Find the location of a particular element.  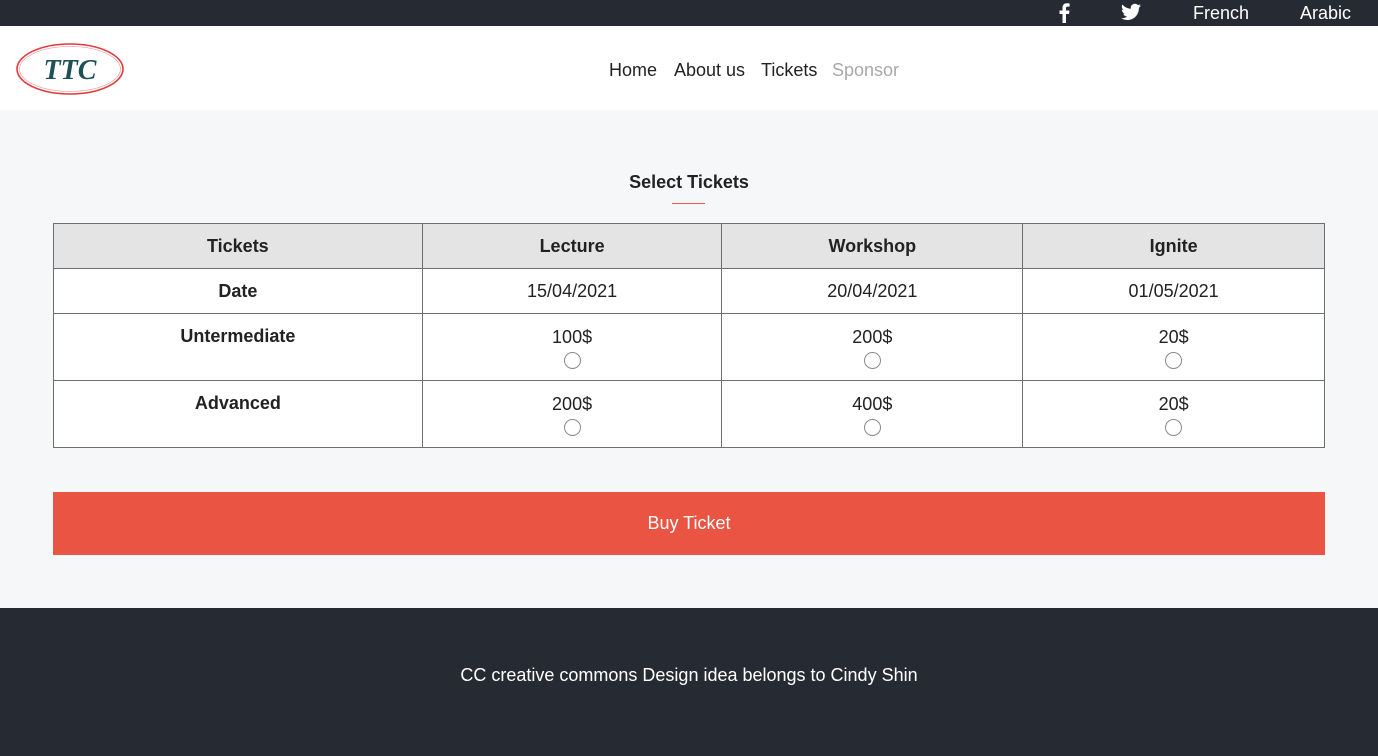

header-workshop: Workshop is located at coordinates (872, 246).